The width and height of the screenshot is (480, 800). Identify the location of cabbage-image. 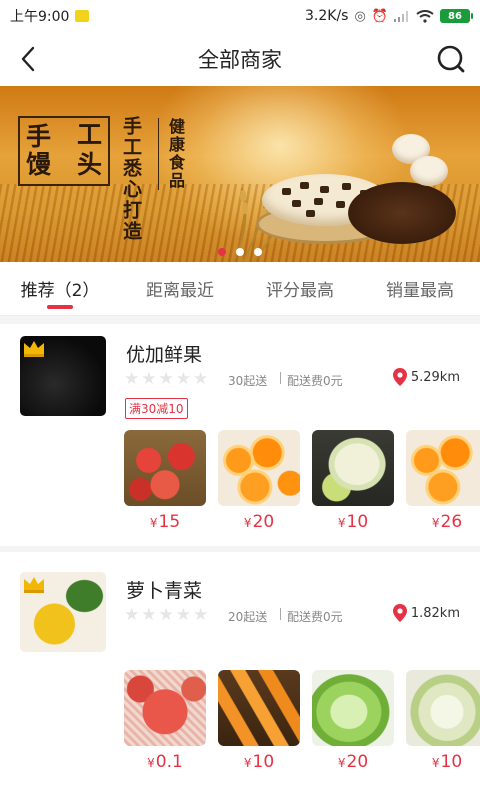
(443, 708).